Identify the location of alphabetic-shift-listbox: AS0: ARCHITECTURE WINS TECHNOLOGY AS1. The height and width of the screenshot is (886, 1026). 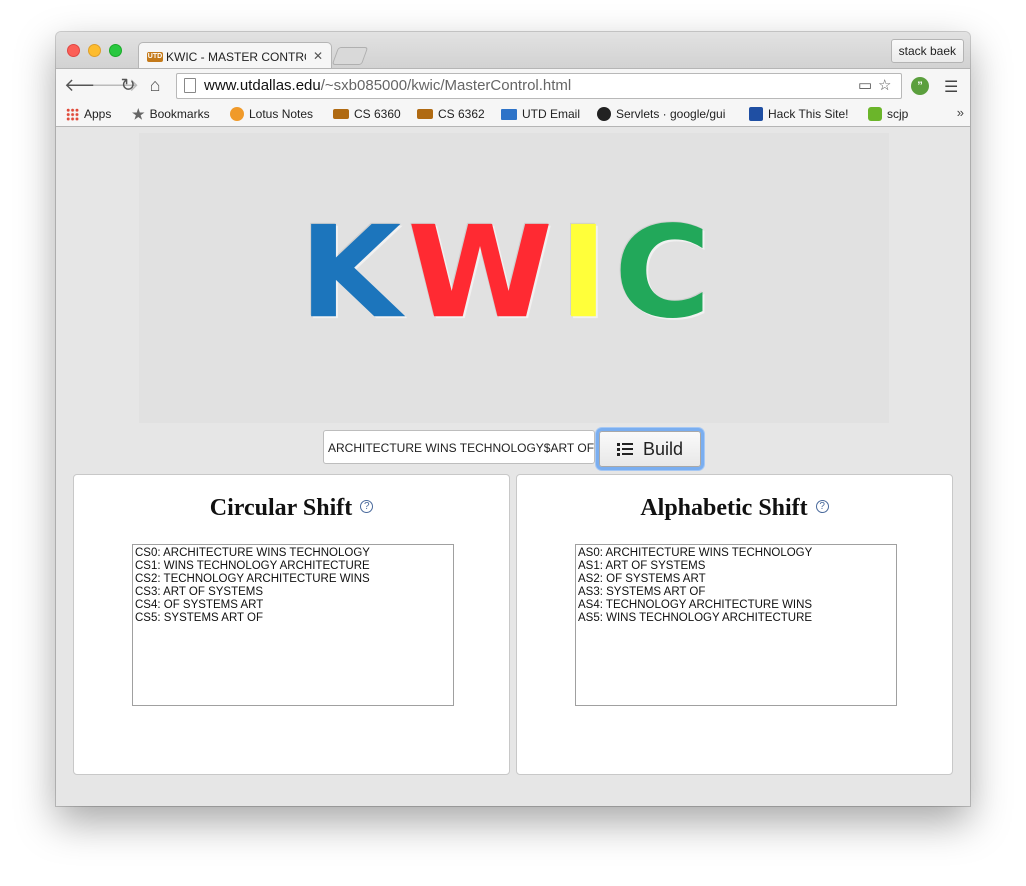
(736, 625).